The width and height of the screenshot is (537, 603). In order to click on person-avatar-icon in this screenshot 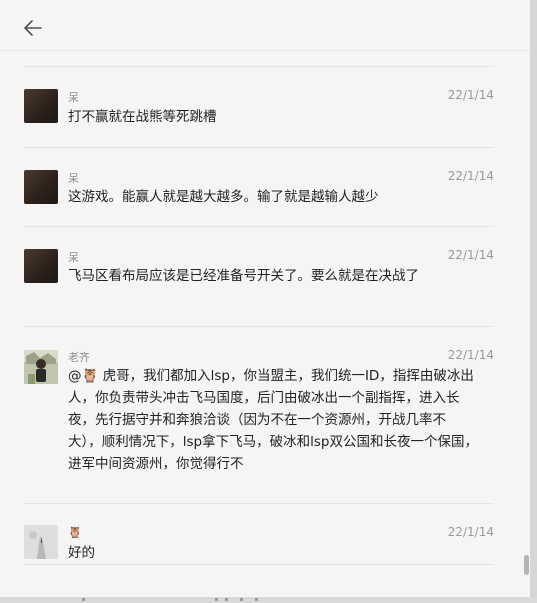, I will do `click(41, 367)`.